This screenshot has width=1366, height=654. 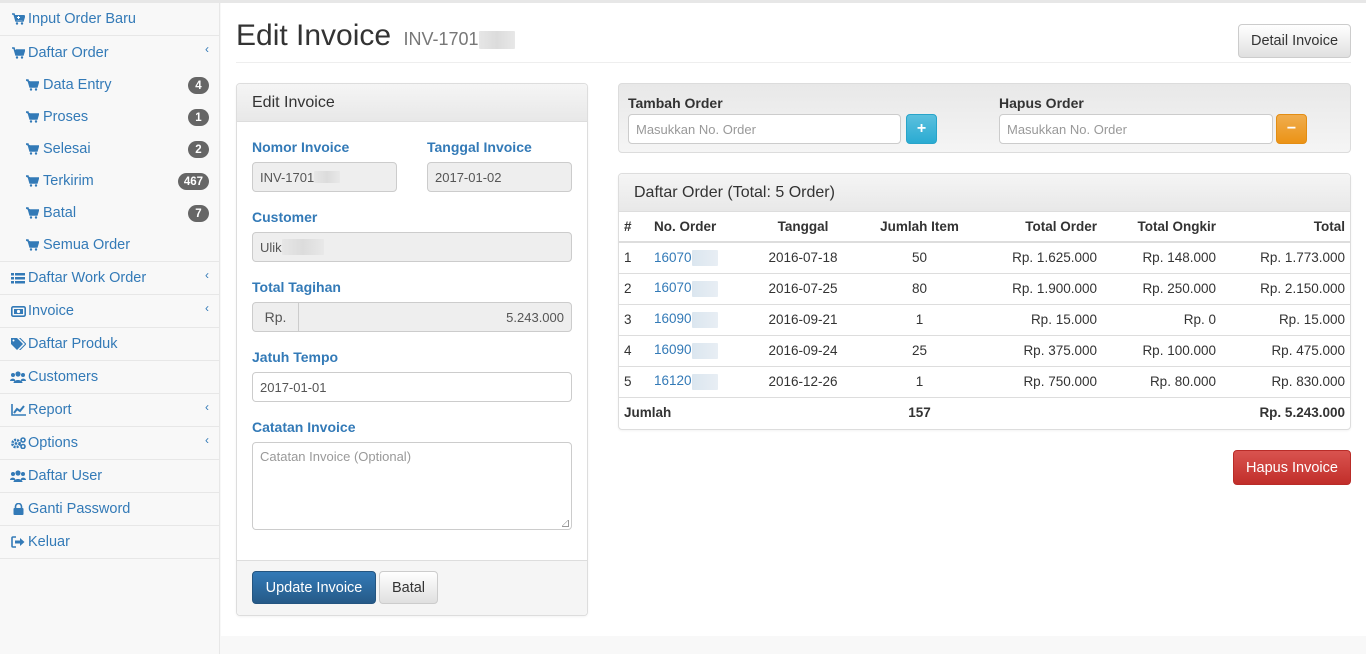 I want to click on sidebar-item-daftar-produk: Daftar Produk, so click(x=109, y=344).